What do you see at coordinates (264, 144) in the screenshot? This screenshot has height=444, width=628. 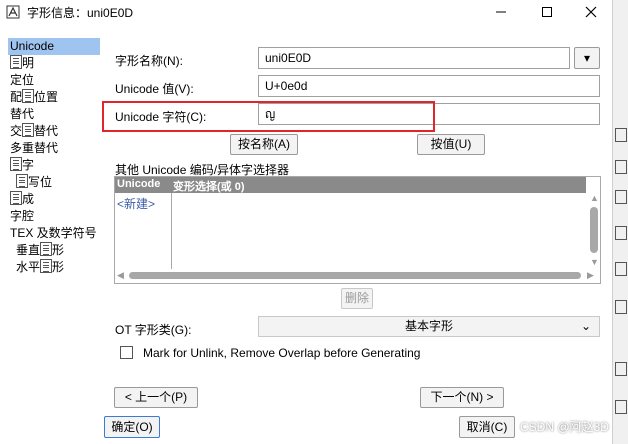 I see `set-from-name-button: 按名称(A)` at bounding box center [264, 144].